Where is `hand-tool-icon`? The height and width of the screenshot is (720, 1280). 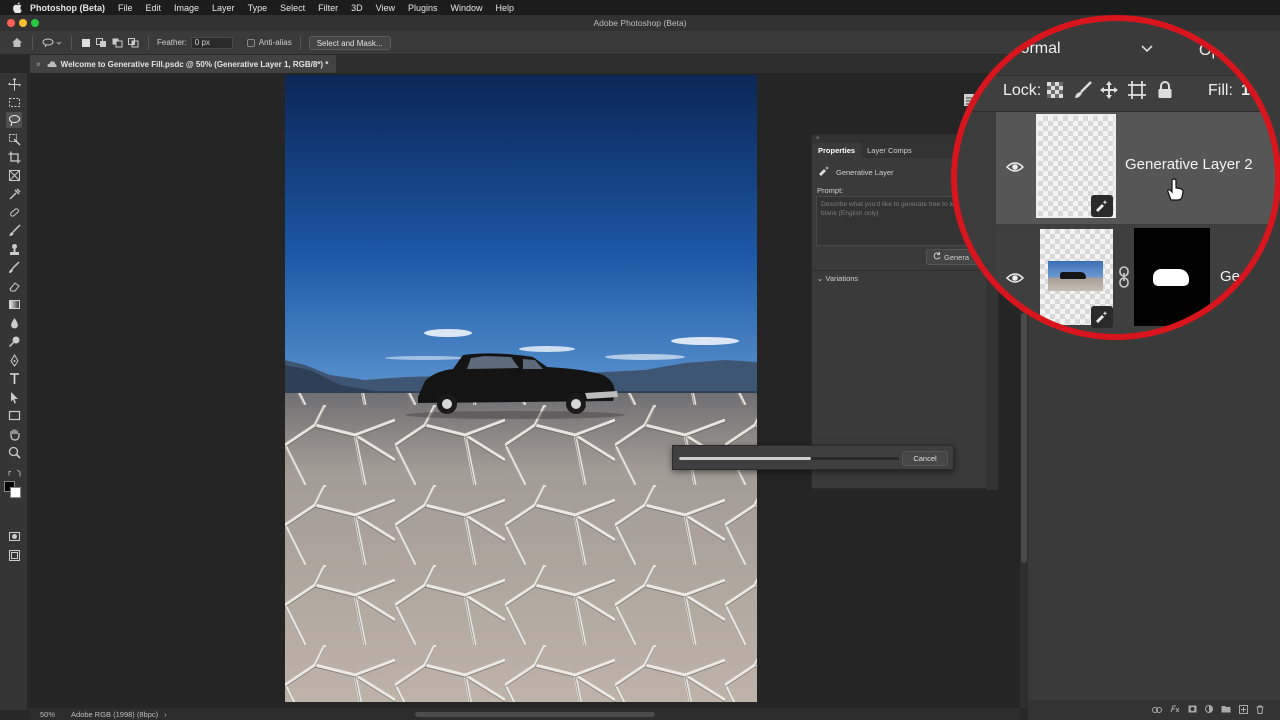
hand-tool-icon is located at coordinates (14, 434).